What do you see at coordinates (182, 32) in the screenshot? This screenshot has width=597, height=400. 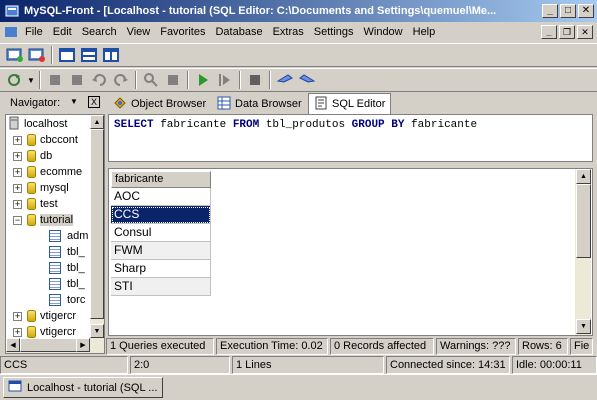 I see `menu-favorites: Favorites` at bounding box center [182, 32].